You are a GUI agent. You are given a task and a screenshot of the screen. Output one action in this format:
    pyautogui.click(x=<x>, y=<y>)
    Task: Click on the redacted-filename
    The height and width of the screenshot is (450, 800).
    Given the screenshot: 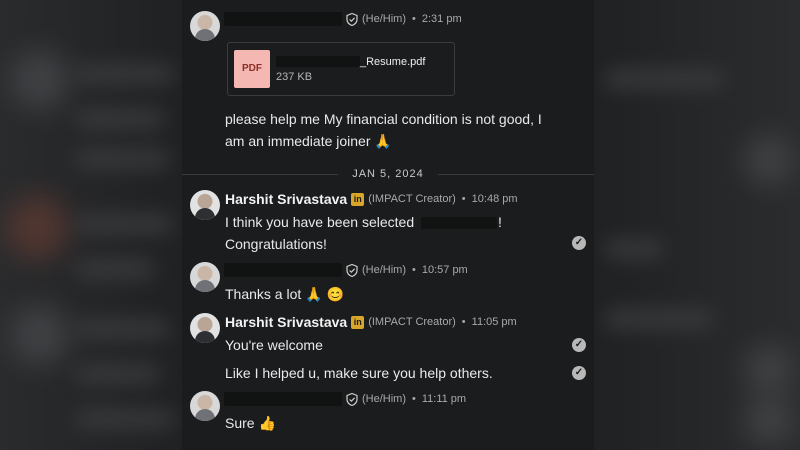 What is the action you would take?
    pyautogui.click(x=318, y=61)
    